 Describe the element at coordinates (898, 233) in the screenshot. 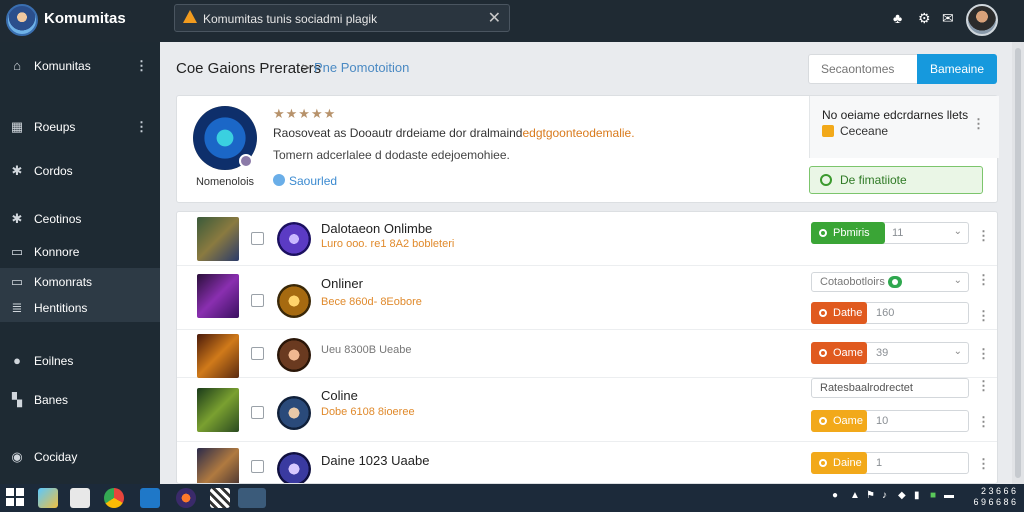

I see `count: 11` at that location.